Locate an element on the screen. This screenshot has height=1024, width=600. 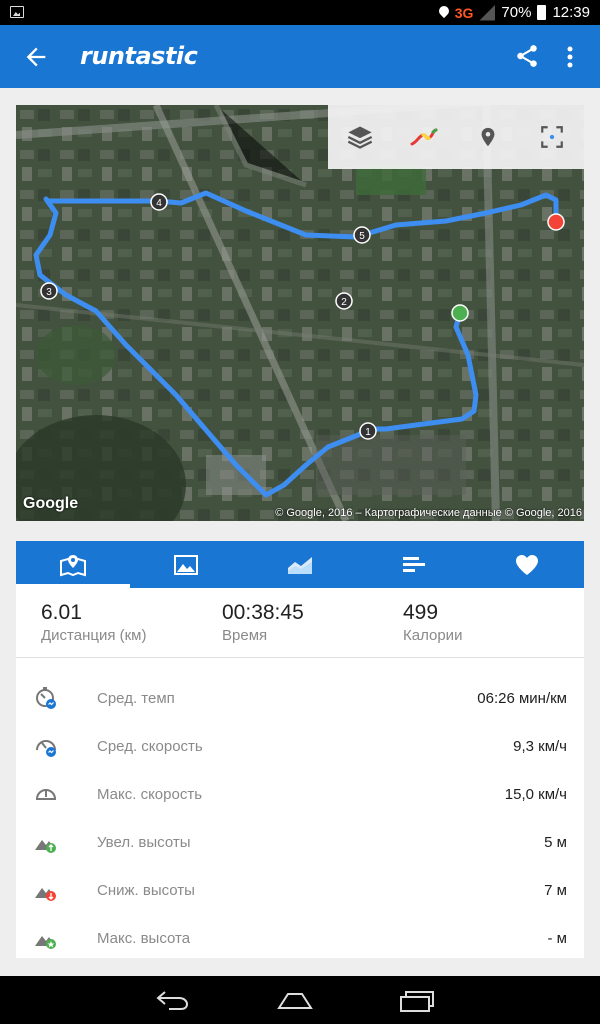
fullscreen-button is located at coordinates (552, 137).